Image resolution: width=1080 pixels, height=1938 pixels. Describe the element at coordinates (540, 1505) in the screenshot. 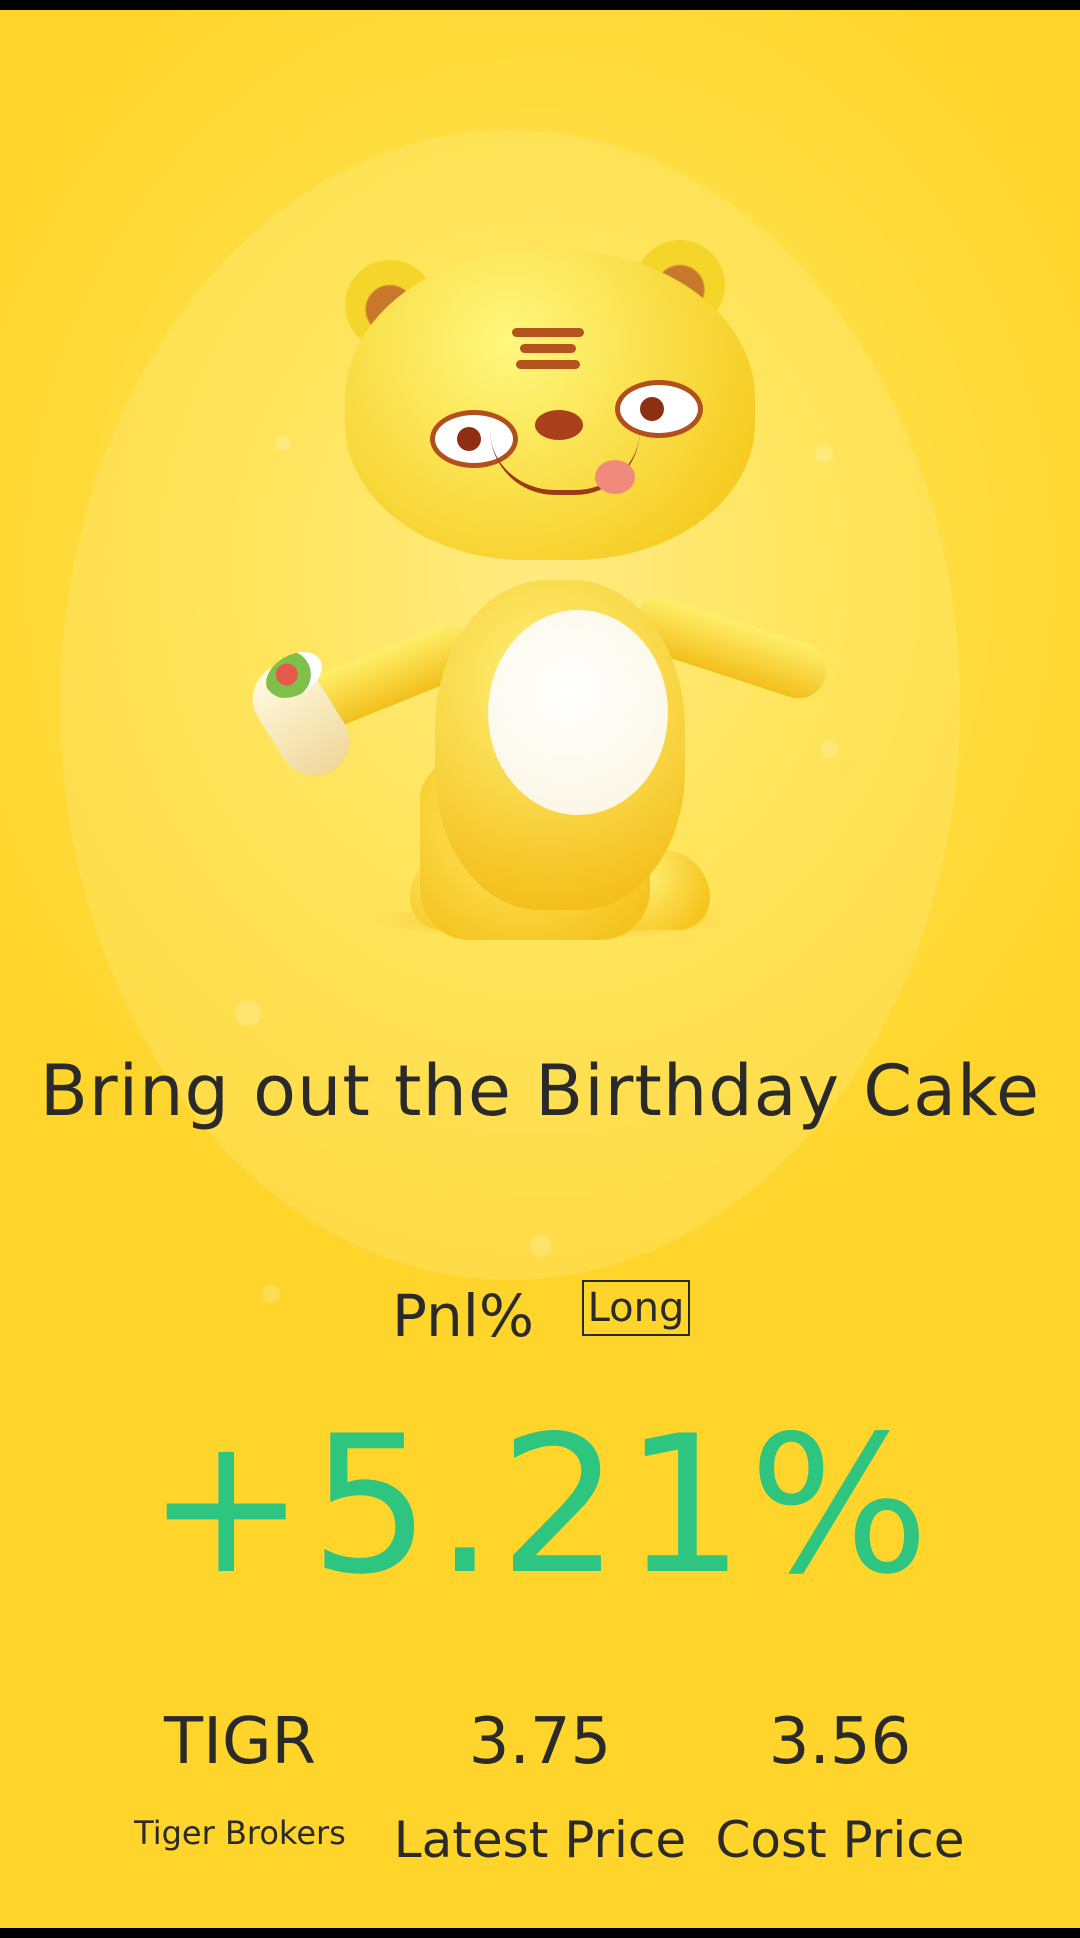

I see `pnl-value: +5.21%` at that location.